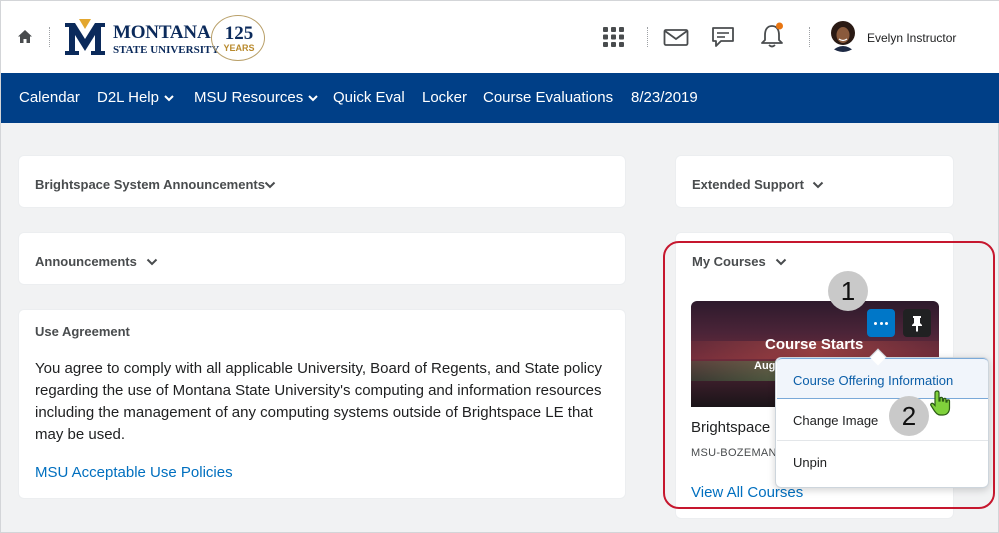 Image resolution: width=999 pixels, height=533 pixels. I want to click on widget-title: Extended Support, so click(748, 184).